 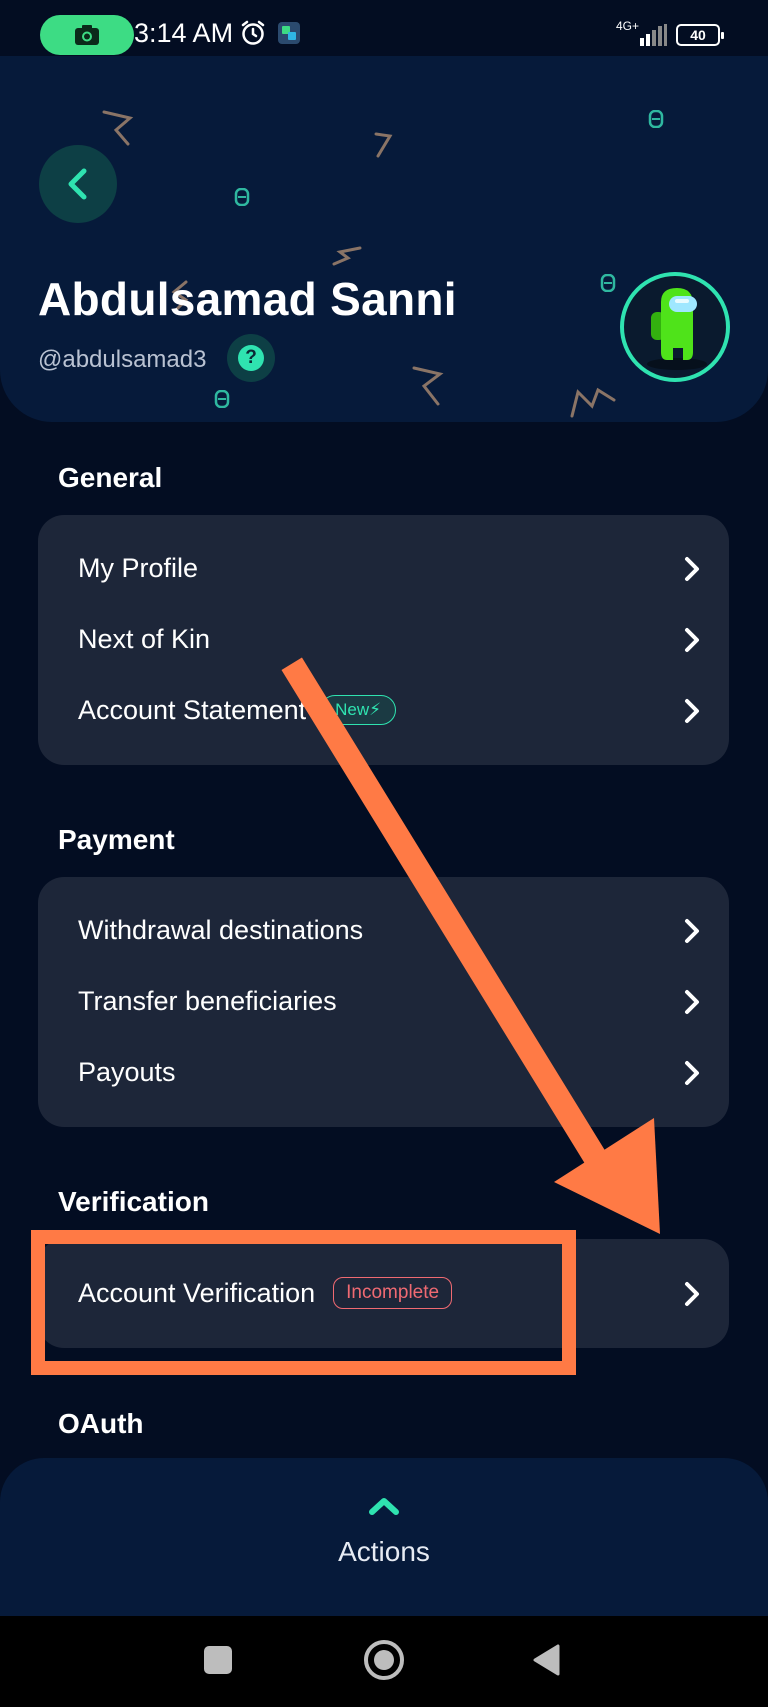 I want to click on menu-item-label: Account Statement, so click(x=192, y=709).